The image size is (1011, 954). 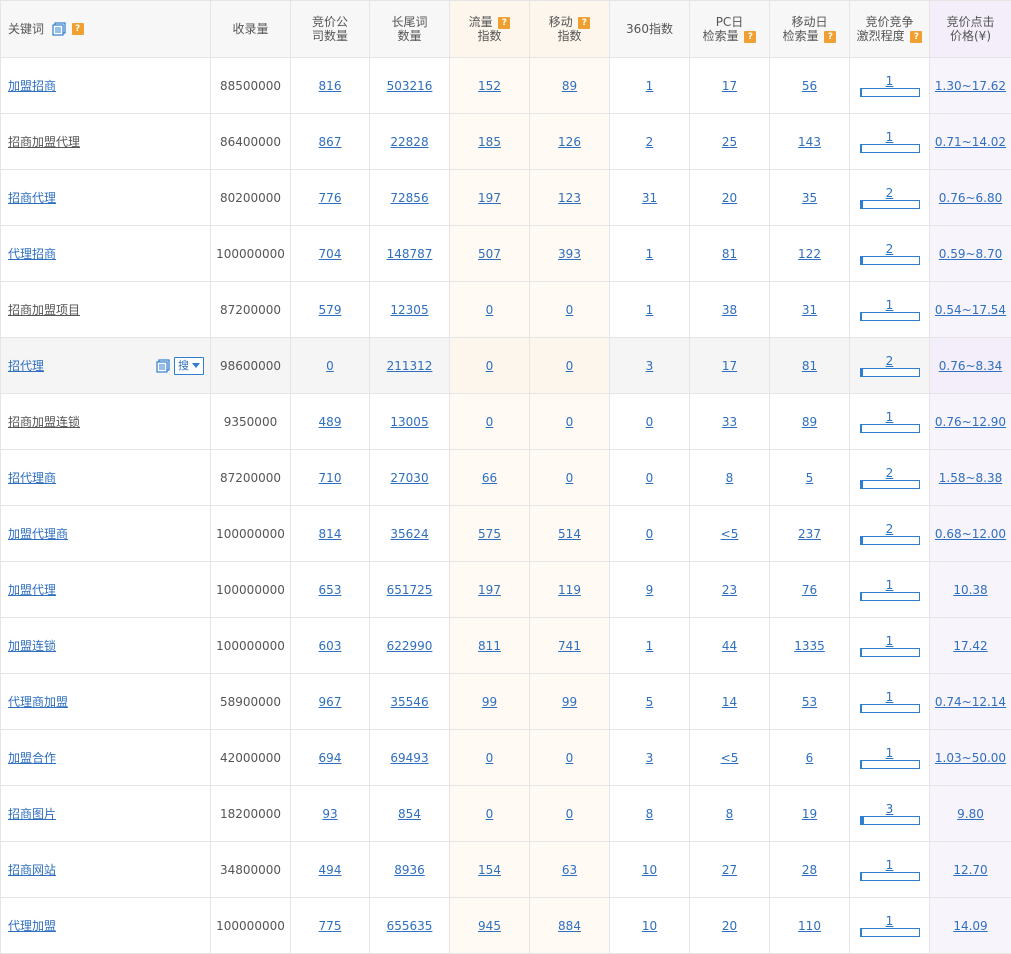 What do you see at coordinates (32, 814) in the screenshot?
I see `keyword-link: 招商图片` at bounding box center [32, 814].